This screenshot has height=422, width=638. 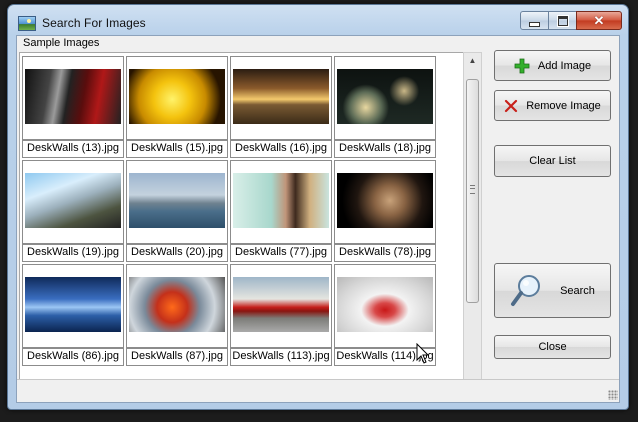 I want to click on image-thumbnail: DeskWalls (16).jpg, so click(x=281, y=107).